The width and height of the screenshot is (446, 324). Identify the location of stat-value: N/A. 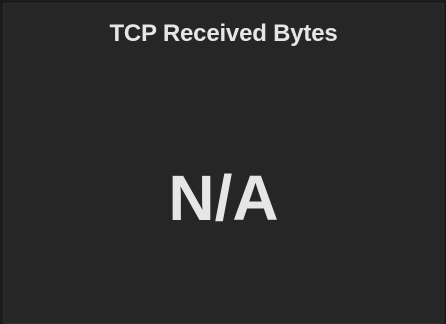
(223, 198).